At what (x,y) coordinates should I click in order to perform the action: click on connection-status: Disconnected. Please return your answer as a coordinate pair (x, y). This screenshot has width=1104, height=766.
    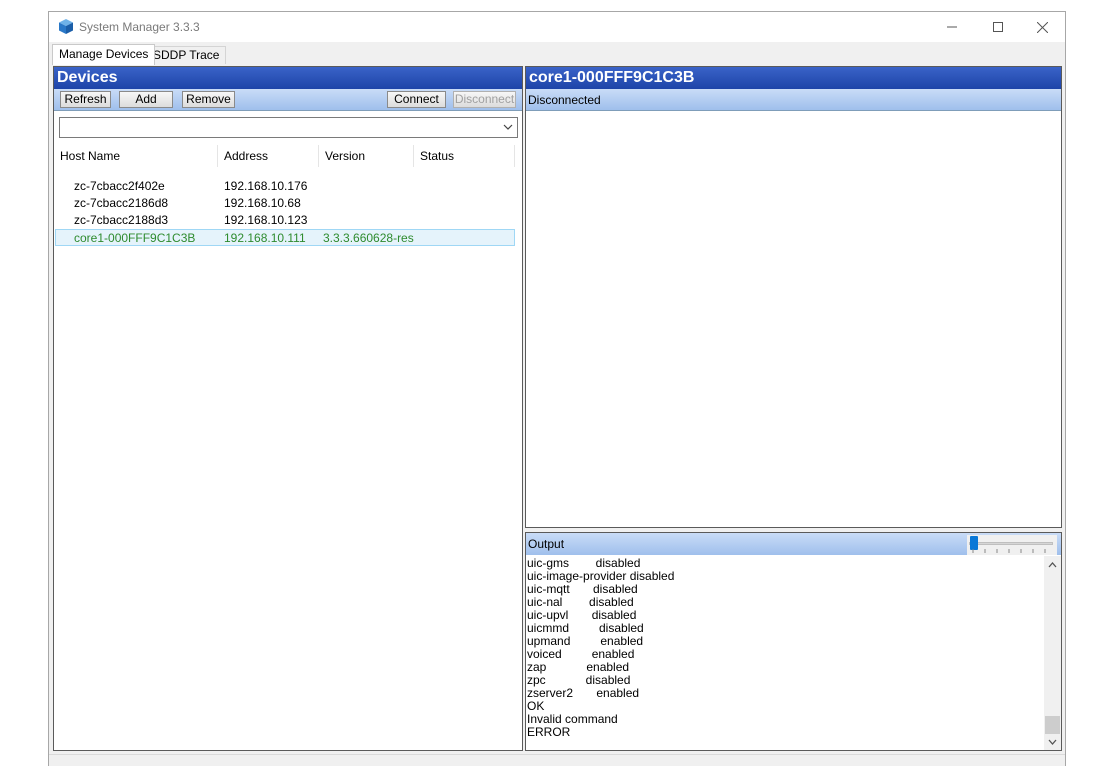
    Looking at the image, I should click on (793, 100).